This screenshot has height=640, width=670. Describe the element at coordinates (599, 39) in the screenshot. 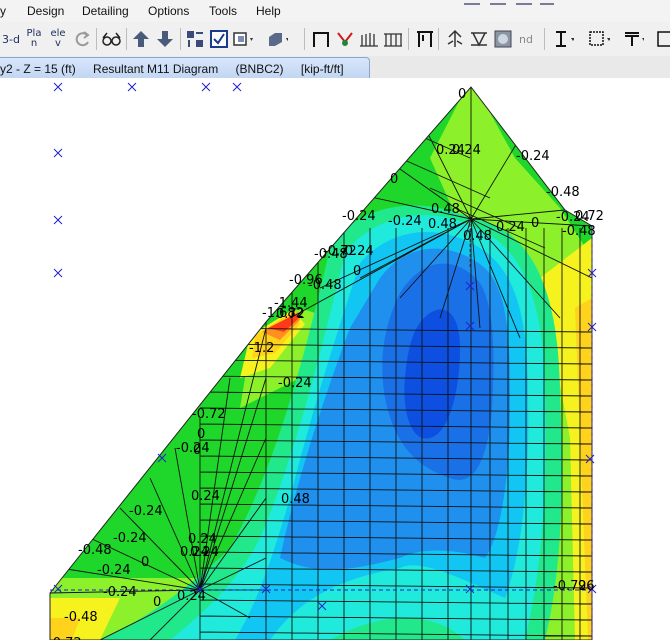

I see `area-icon` at that location.